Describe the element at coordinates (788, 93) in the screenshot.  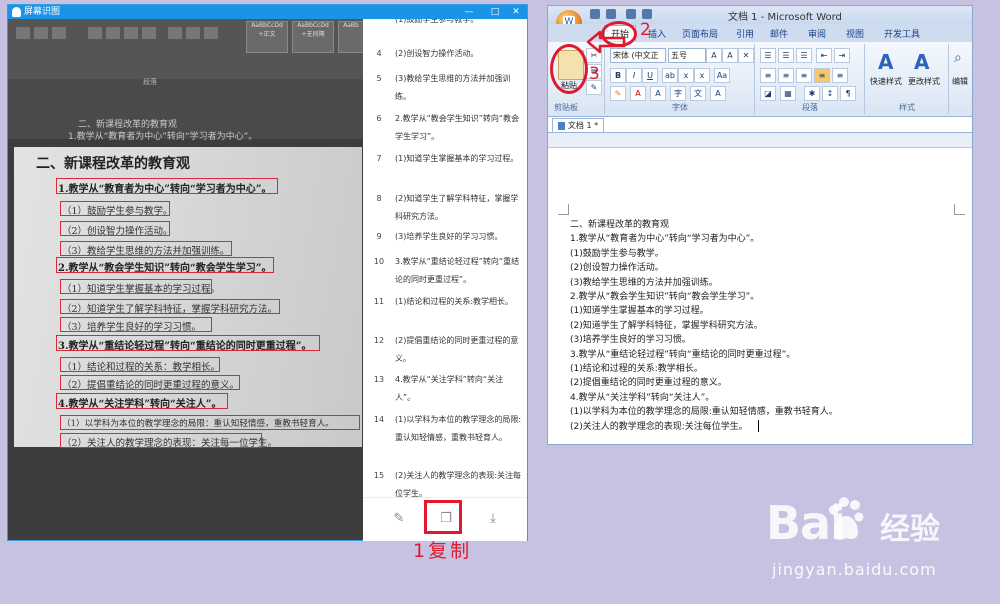
I see `borders-icon: ▦` at that location.